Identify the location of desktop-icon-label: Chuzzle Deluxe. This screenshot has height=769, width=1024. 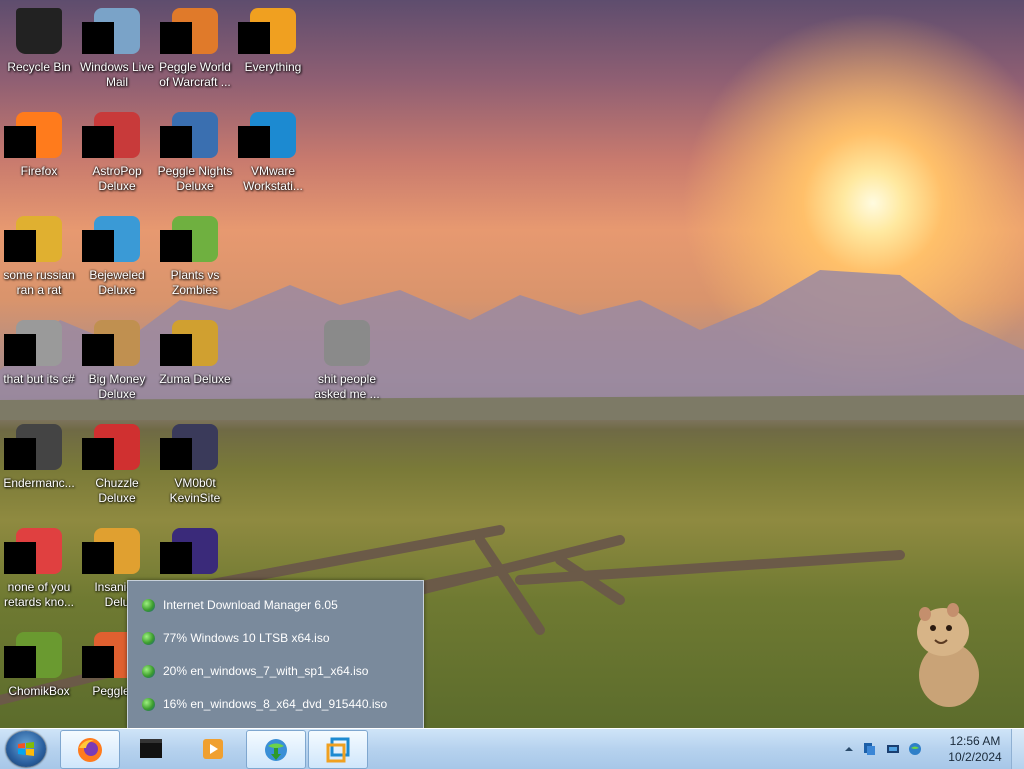
(117, 490).